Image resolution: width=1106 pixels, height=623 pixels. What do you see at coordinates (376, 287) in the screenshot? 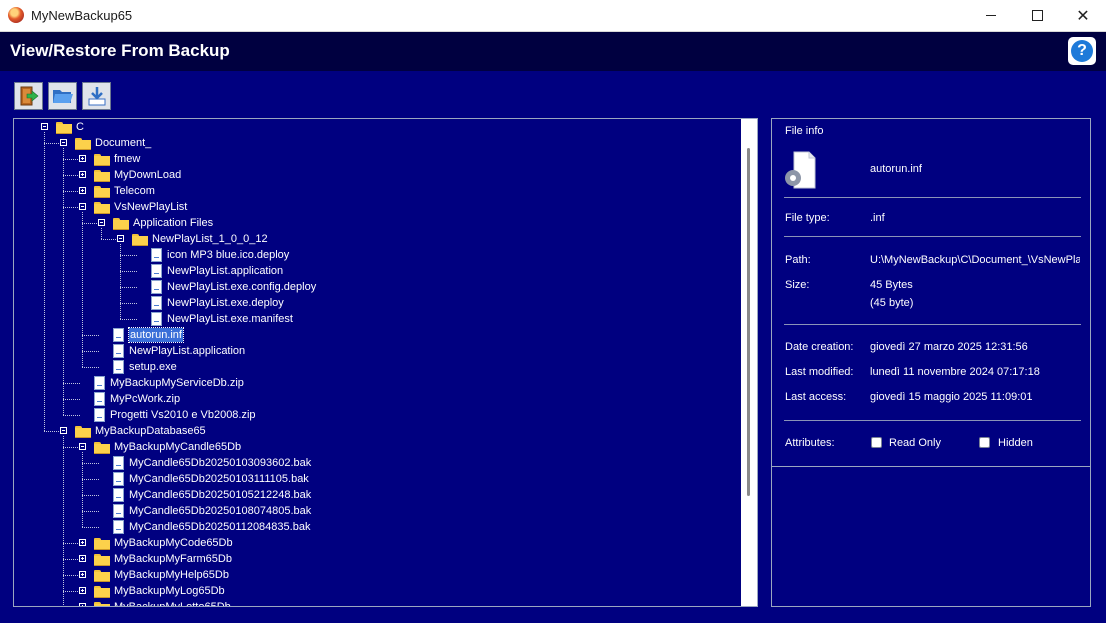
I see `tree-file-node: NewPlayList.exe.config.deploy` at bounding box center [376, 287].